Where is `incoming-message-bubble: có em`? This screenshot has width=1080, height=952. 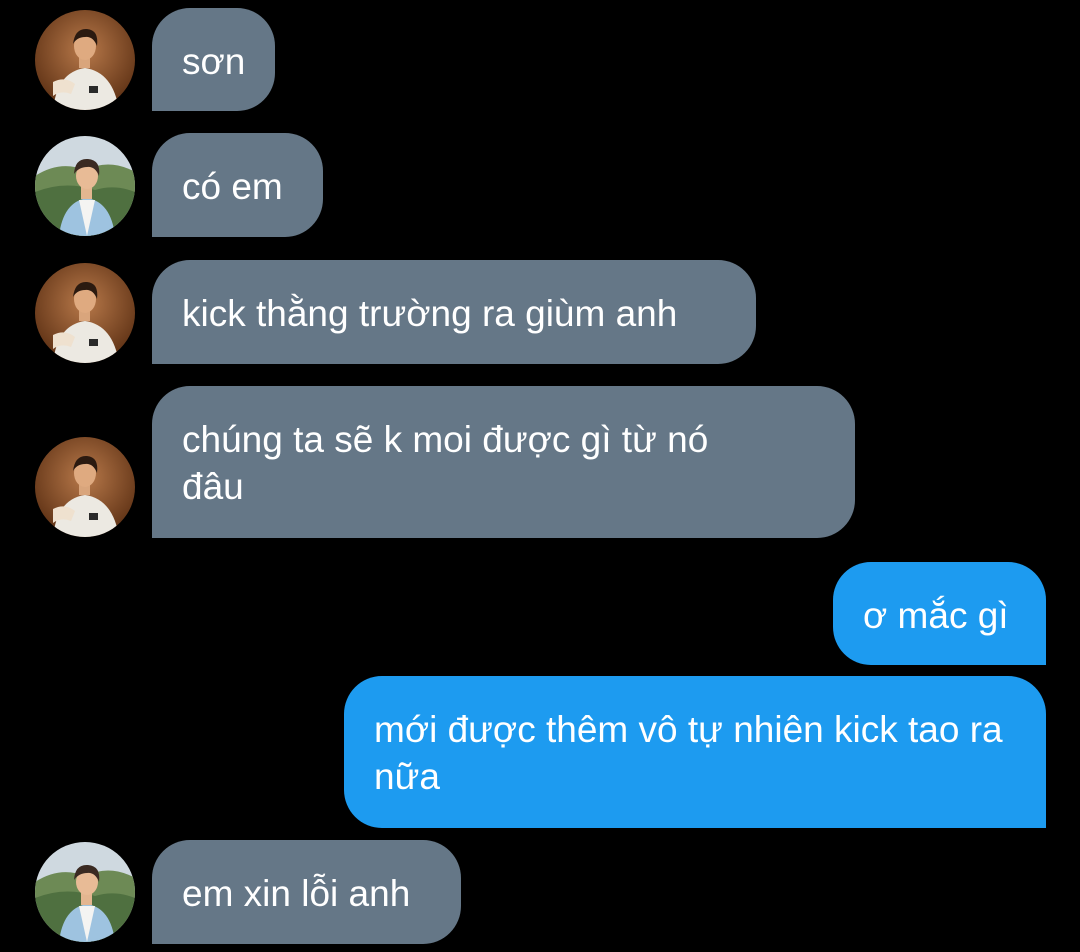
incoming-message-bubble: có em is located at coordinates (237, 185).